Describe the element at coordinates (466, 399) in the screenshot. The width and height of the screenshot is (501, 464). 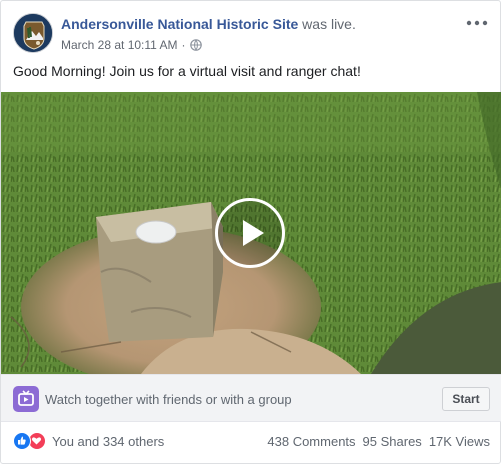
I see `start-watch-party-button: Start` at that location.